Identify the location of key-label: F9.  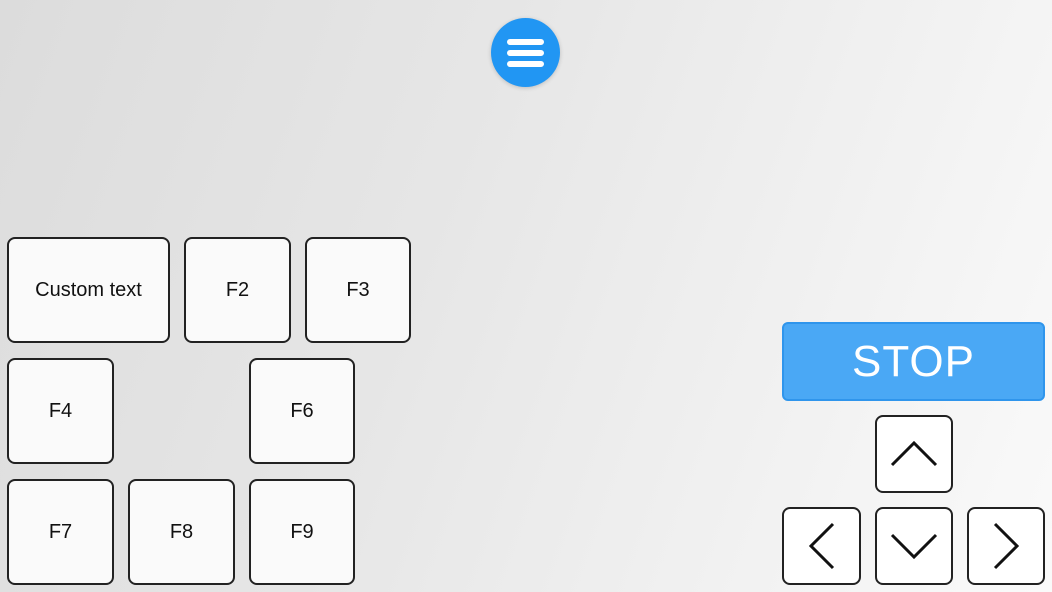
(302, 531).